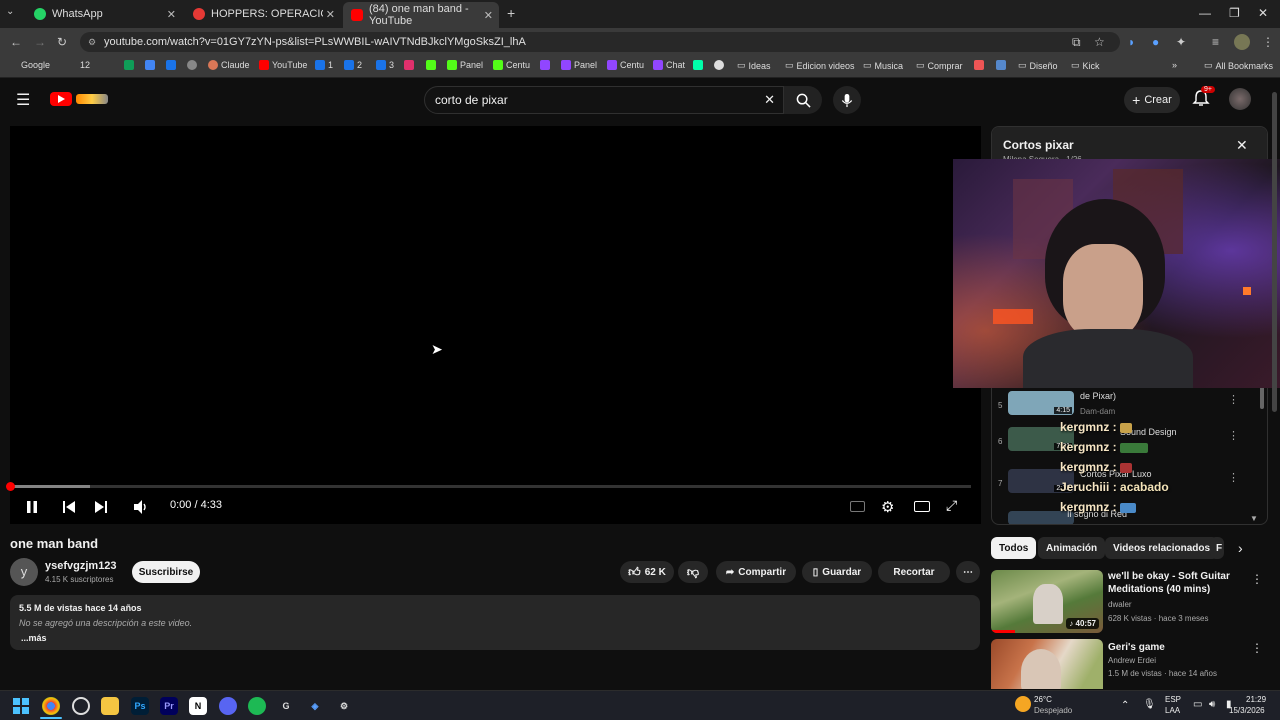 This screenshot has height=720, width=1280. Describe the element at coordinates (883, 65) in the screenshot. I see `bookmark-folder-musica: ▭ Musica` at that location.